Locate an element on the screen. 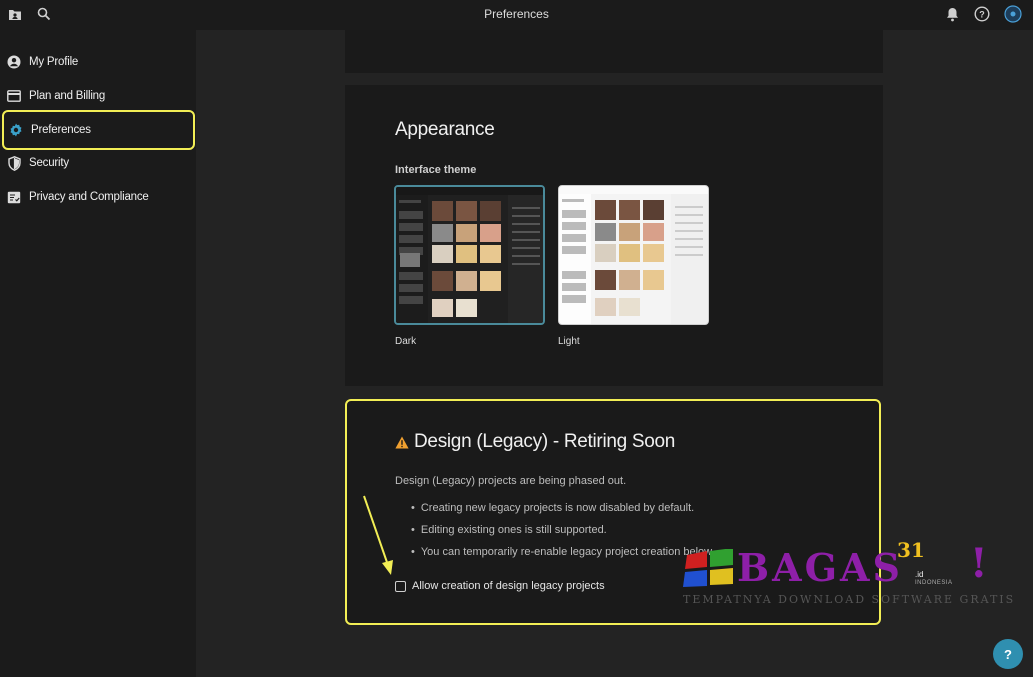  sidebar-item-label: Plan and Billing is located at coordinates (67, 96).